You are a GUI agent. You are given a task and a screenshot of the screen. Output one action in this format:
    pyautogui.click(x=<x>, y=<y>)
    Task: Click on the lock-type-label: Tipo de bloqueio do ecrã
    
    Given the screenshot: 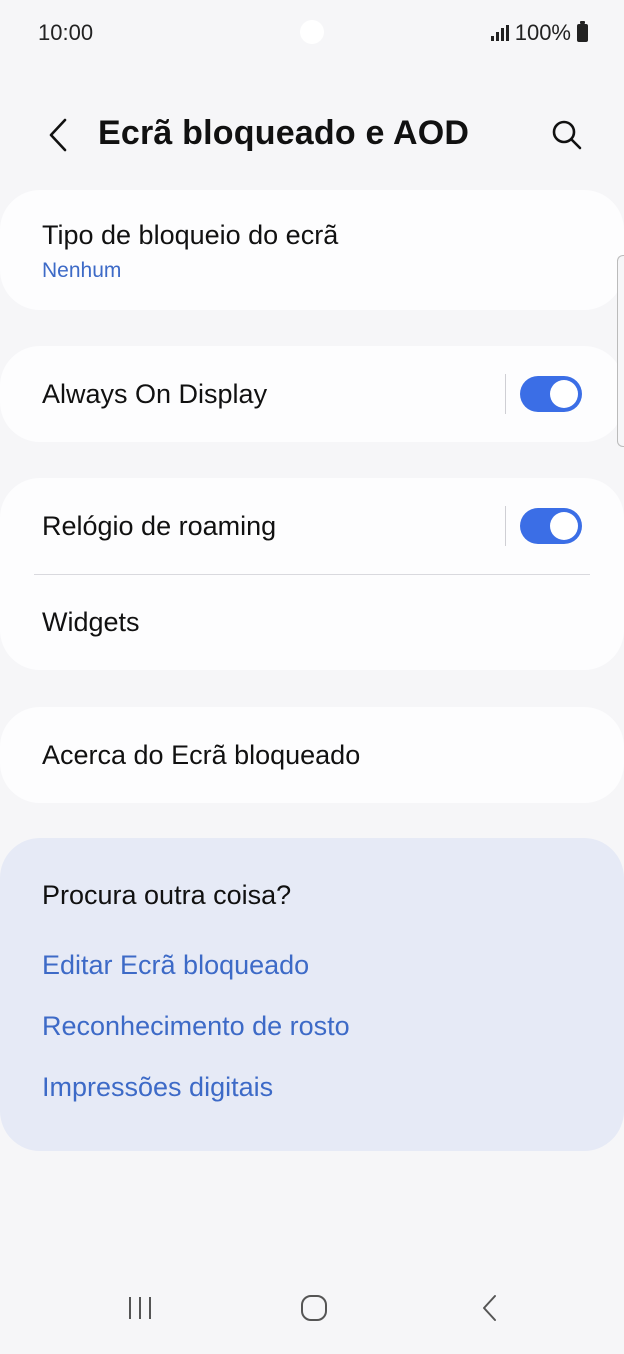 What is the action you would take?
    pyautogui.click(x=190, y=235)
    